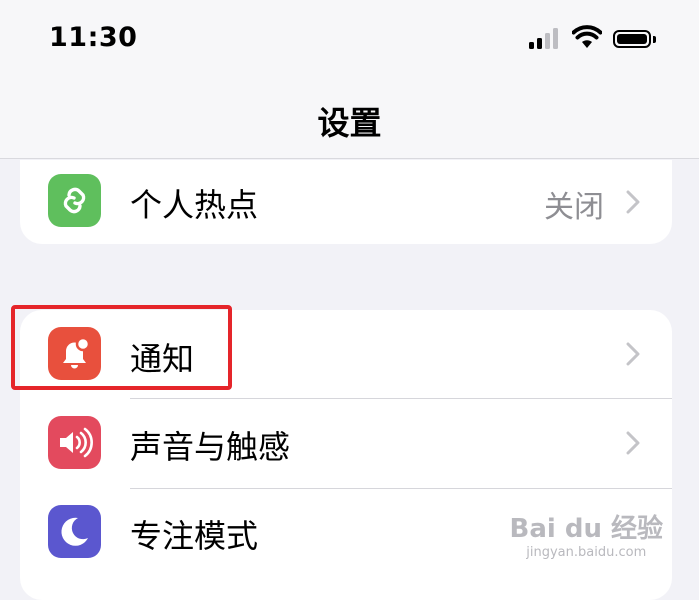  Describe the element at coordinates (121, 347) in the screenshot. I see `highlight-box` at that location.